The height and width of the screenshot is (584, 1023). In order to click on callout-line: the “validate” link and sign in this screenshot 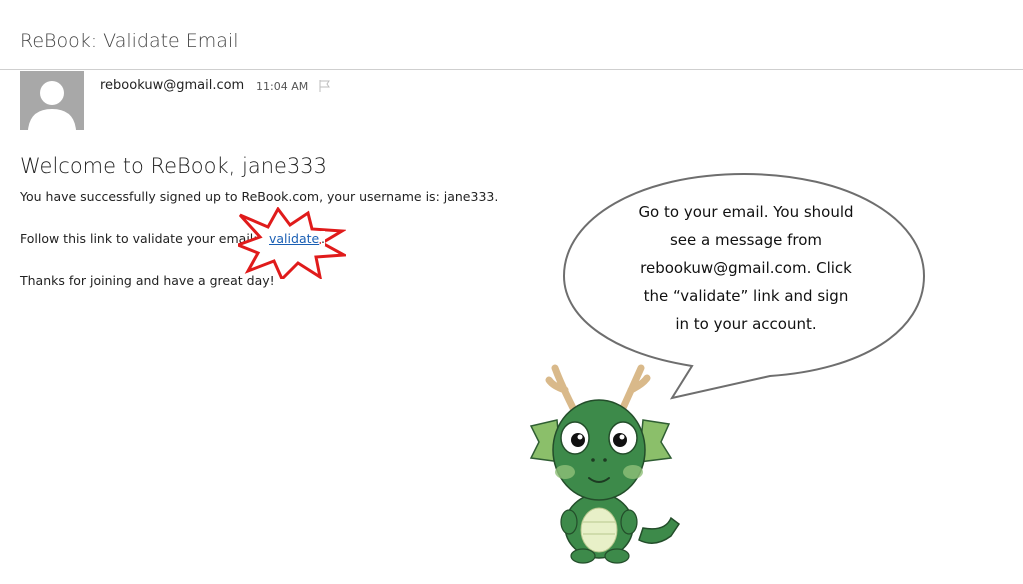, I will do `click(746, 296)`.